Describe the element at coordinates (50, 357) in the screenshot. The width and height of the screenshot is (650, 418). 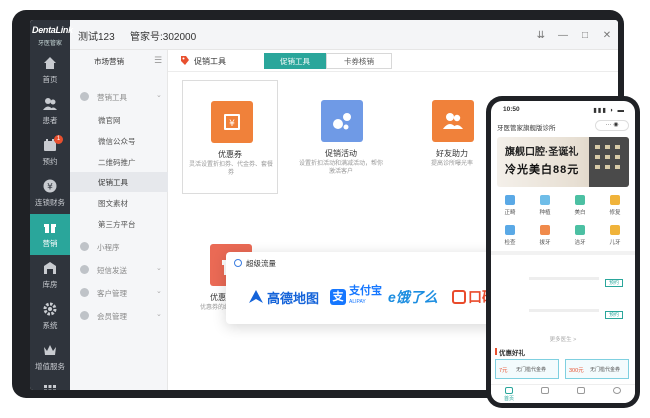
I see `nav-item-value-added: 增值服务` at that location.